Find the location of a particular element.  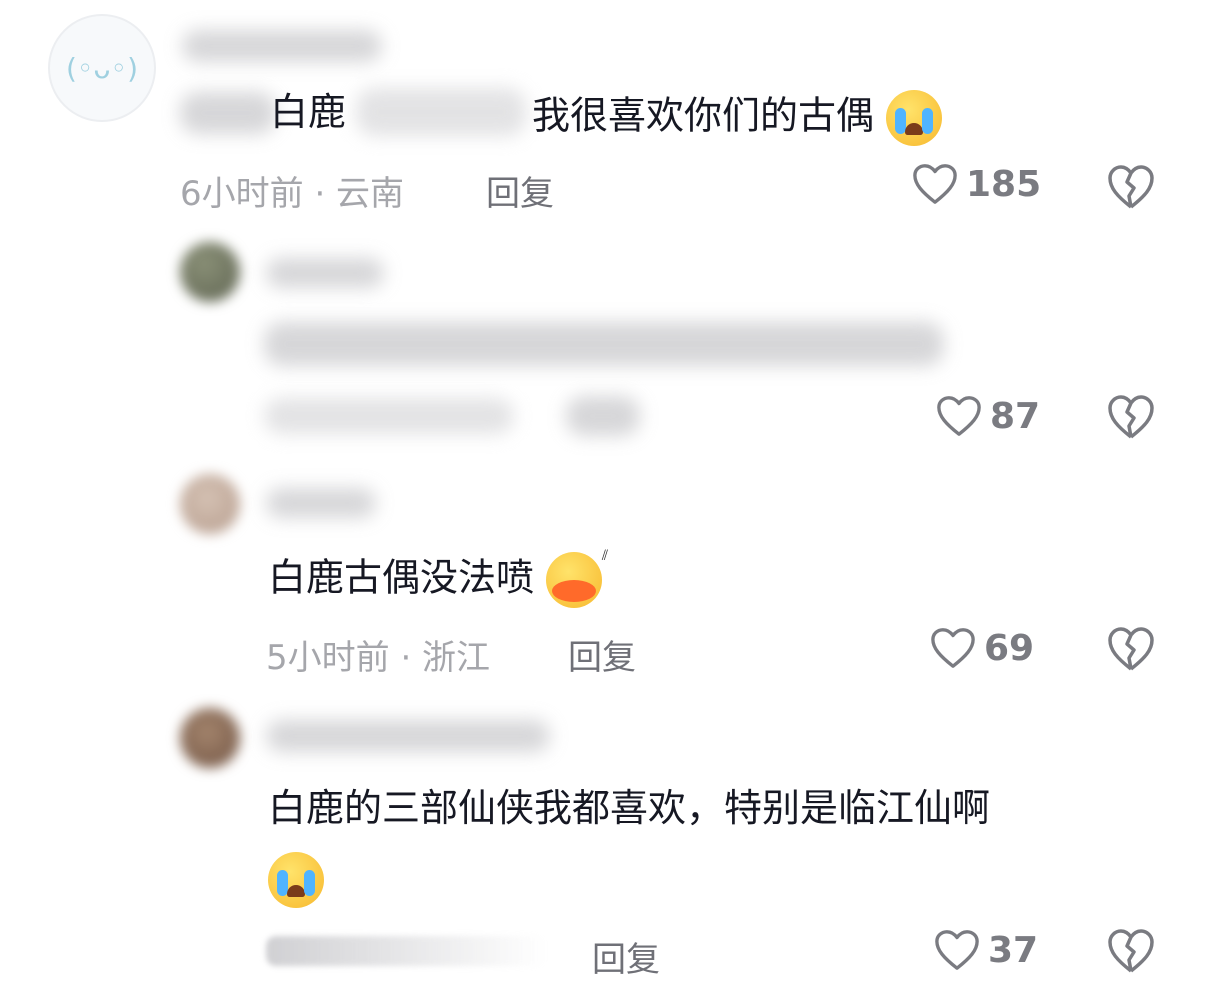

angel-doodle-icon: (◦ᴗ◦) is located at coordinates (101, 68).